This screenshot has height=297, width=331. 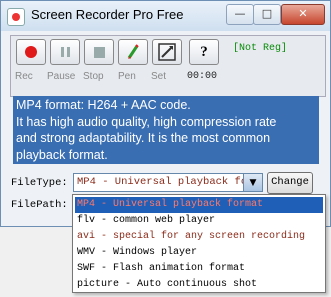 I want to click on description-line: playback format., so click(x=62, y=154).